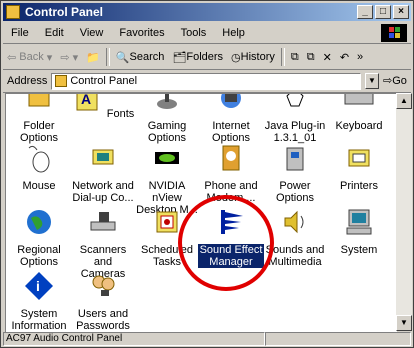  What do you see at coordinates (12, 57) in the screenshot?
I see `back-arrow-icon: ⇦` at bounding box center [12, 57].